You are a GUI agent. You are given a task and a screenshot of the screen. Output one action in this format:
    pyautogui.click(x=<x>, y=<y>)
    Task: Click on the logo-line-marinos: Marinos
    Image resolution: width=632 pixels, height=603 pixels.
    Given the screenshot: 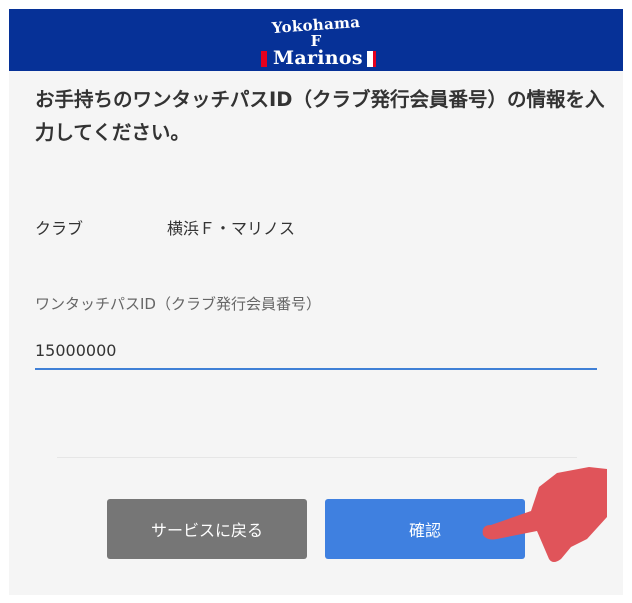 What is the action you would take?
    pyautogui.click(x=318, y=58)
    